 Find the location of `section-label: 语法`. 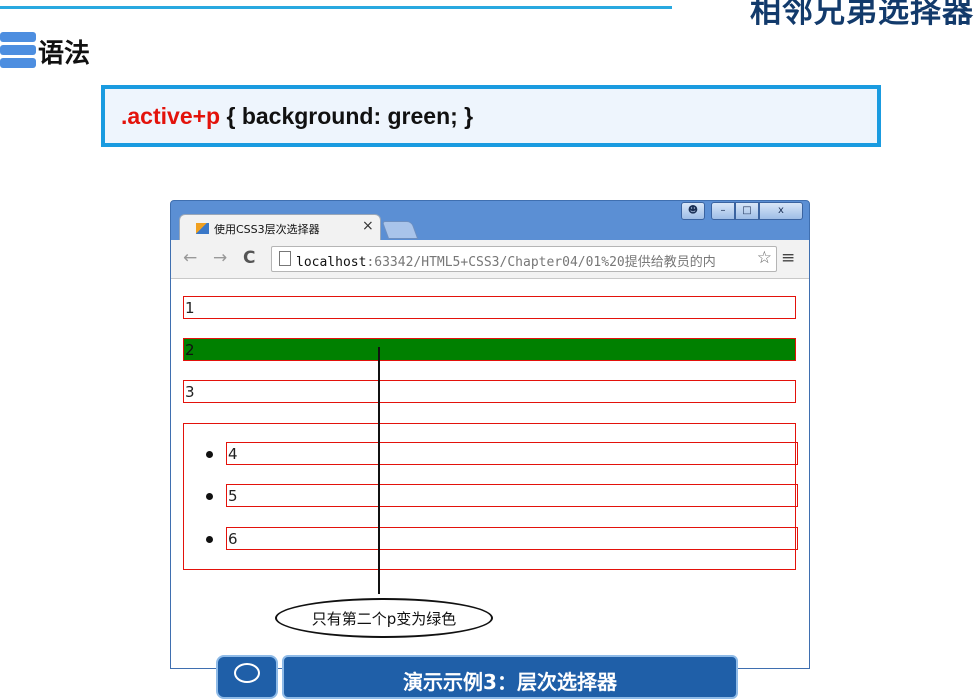

section-label: 语法 is located at coordinates (64, 54).